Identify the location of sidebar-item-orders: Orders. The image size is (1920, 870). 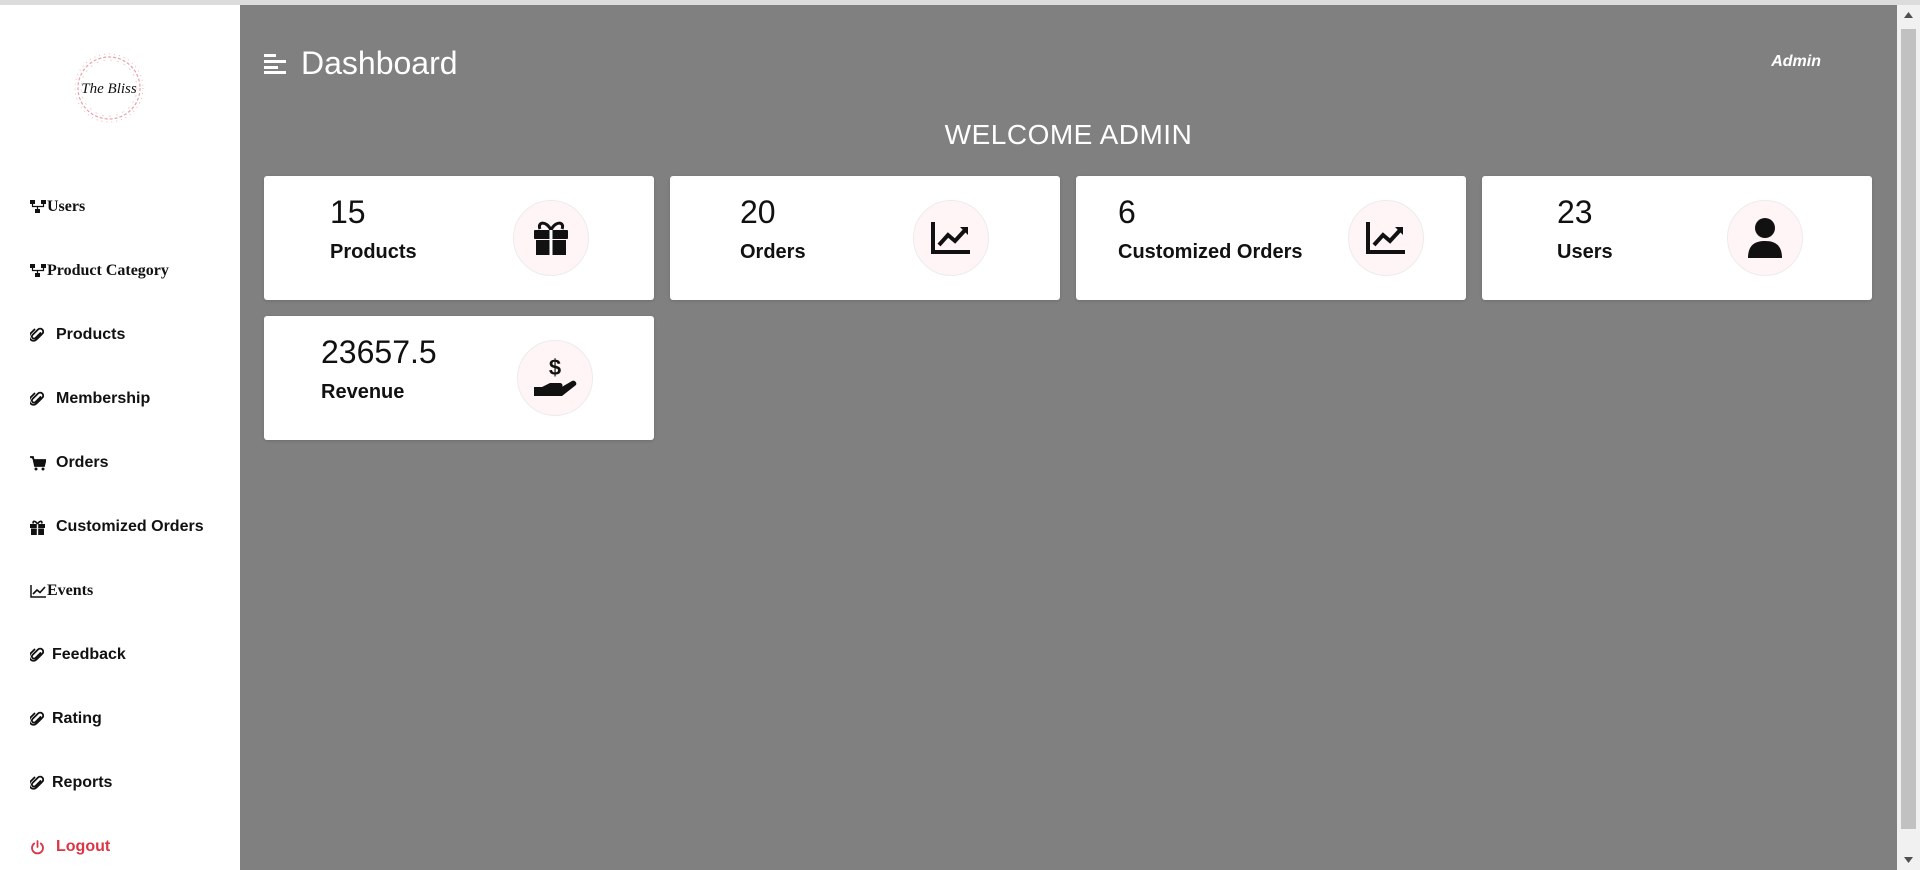
(69, 463).